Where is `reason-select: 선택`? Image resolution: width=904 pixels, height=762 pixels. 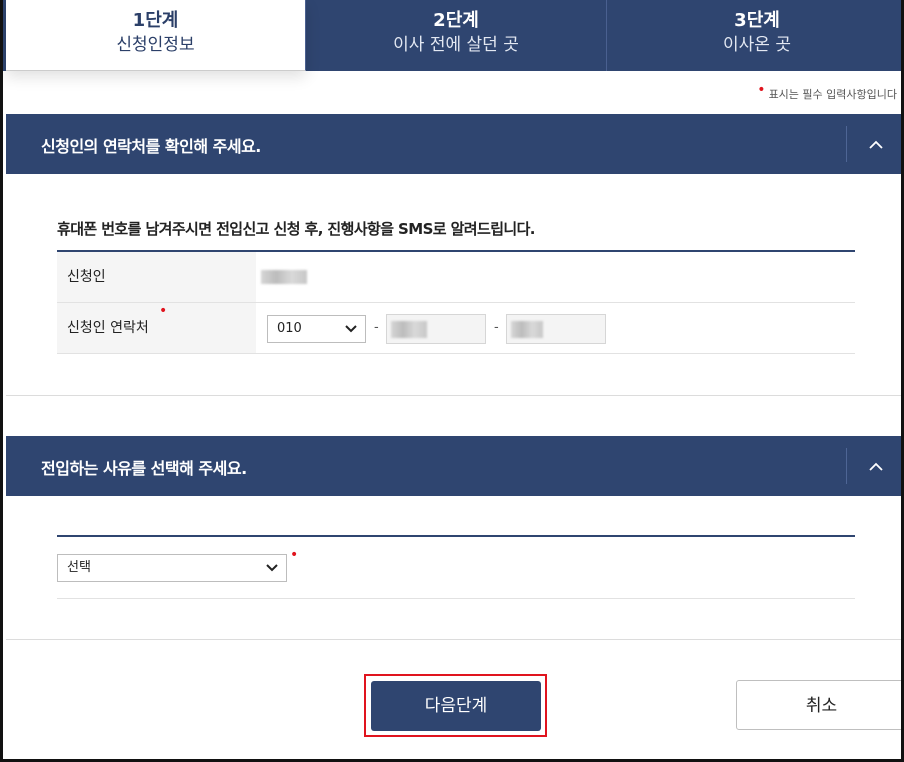 reason-select: 선택 is located at coordinates (172, 568).